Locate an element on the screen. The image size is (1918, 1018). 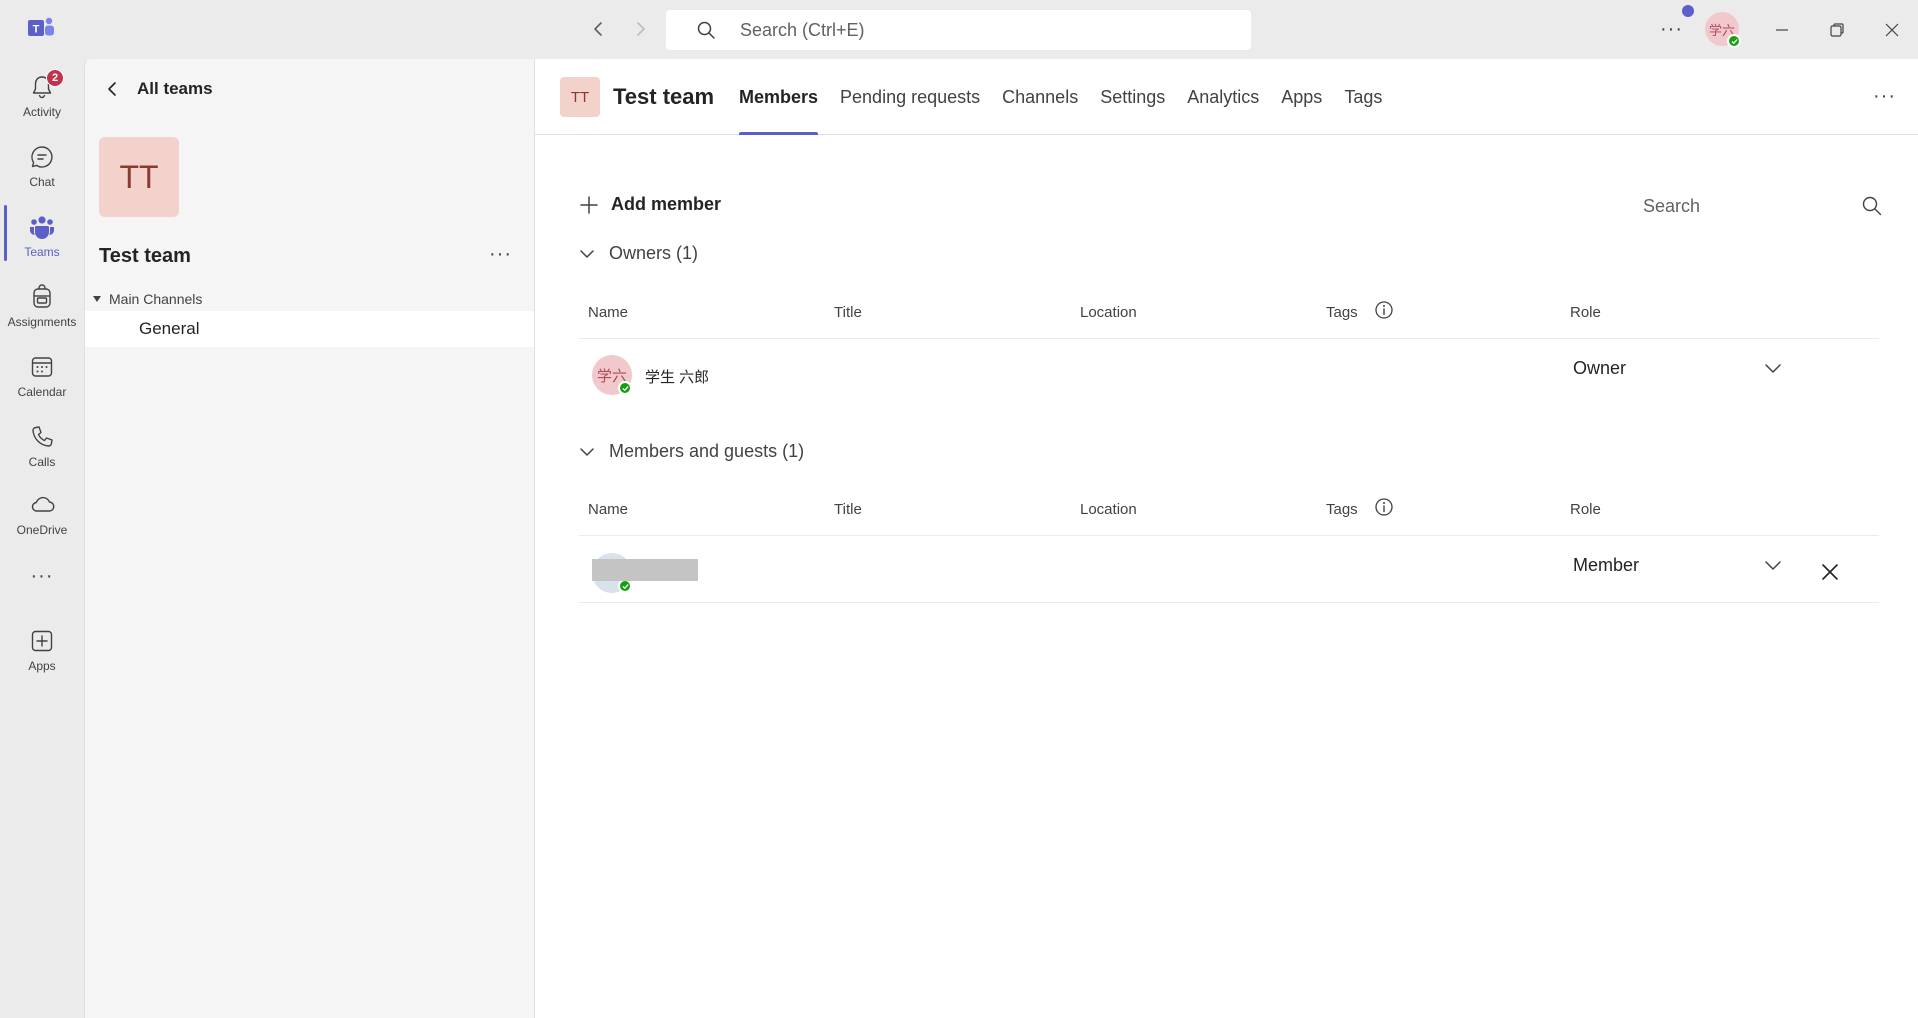
rail-item-calendar: Calendar is located at coordinates (42, 378).